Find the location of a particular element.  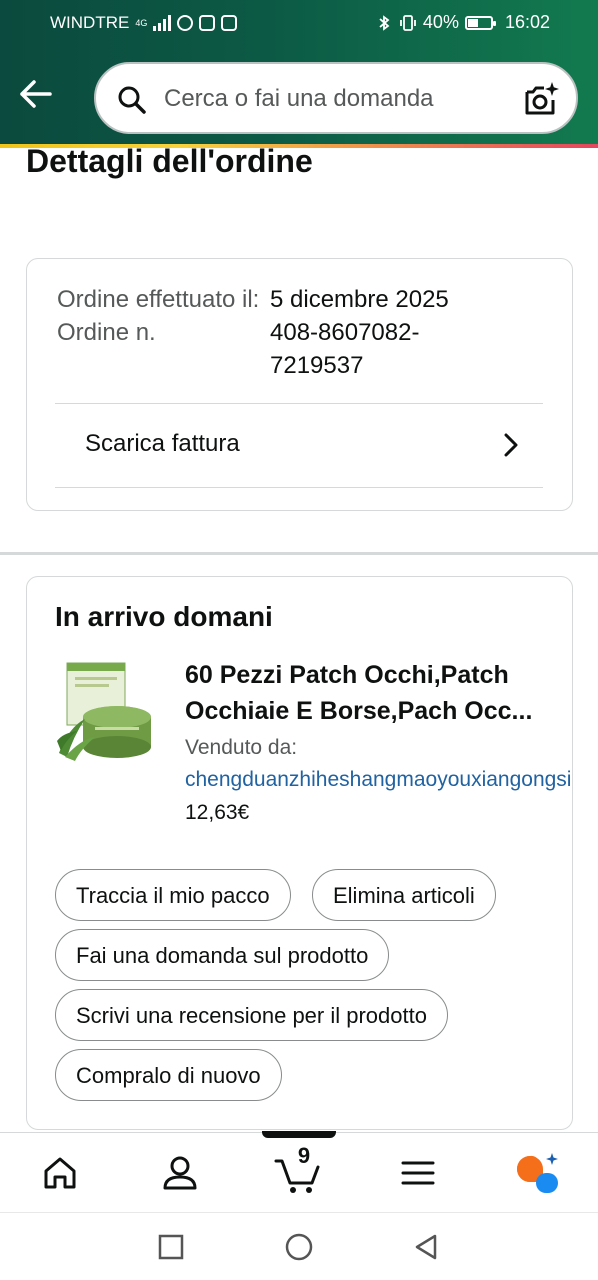

camera-search-icon is located at coordinates (541, 99).